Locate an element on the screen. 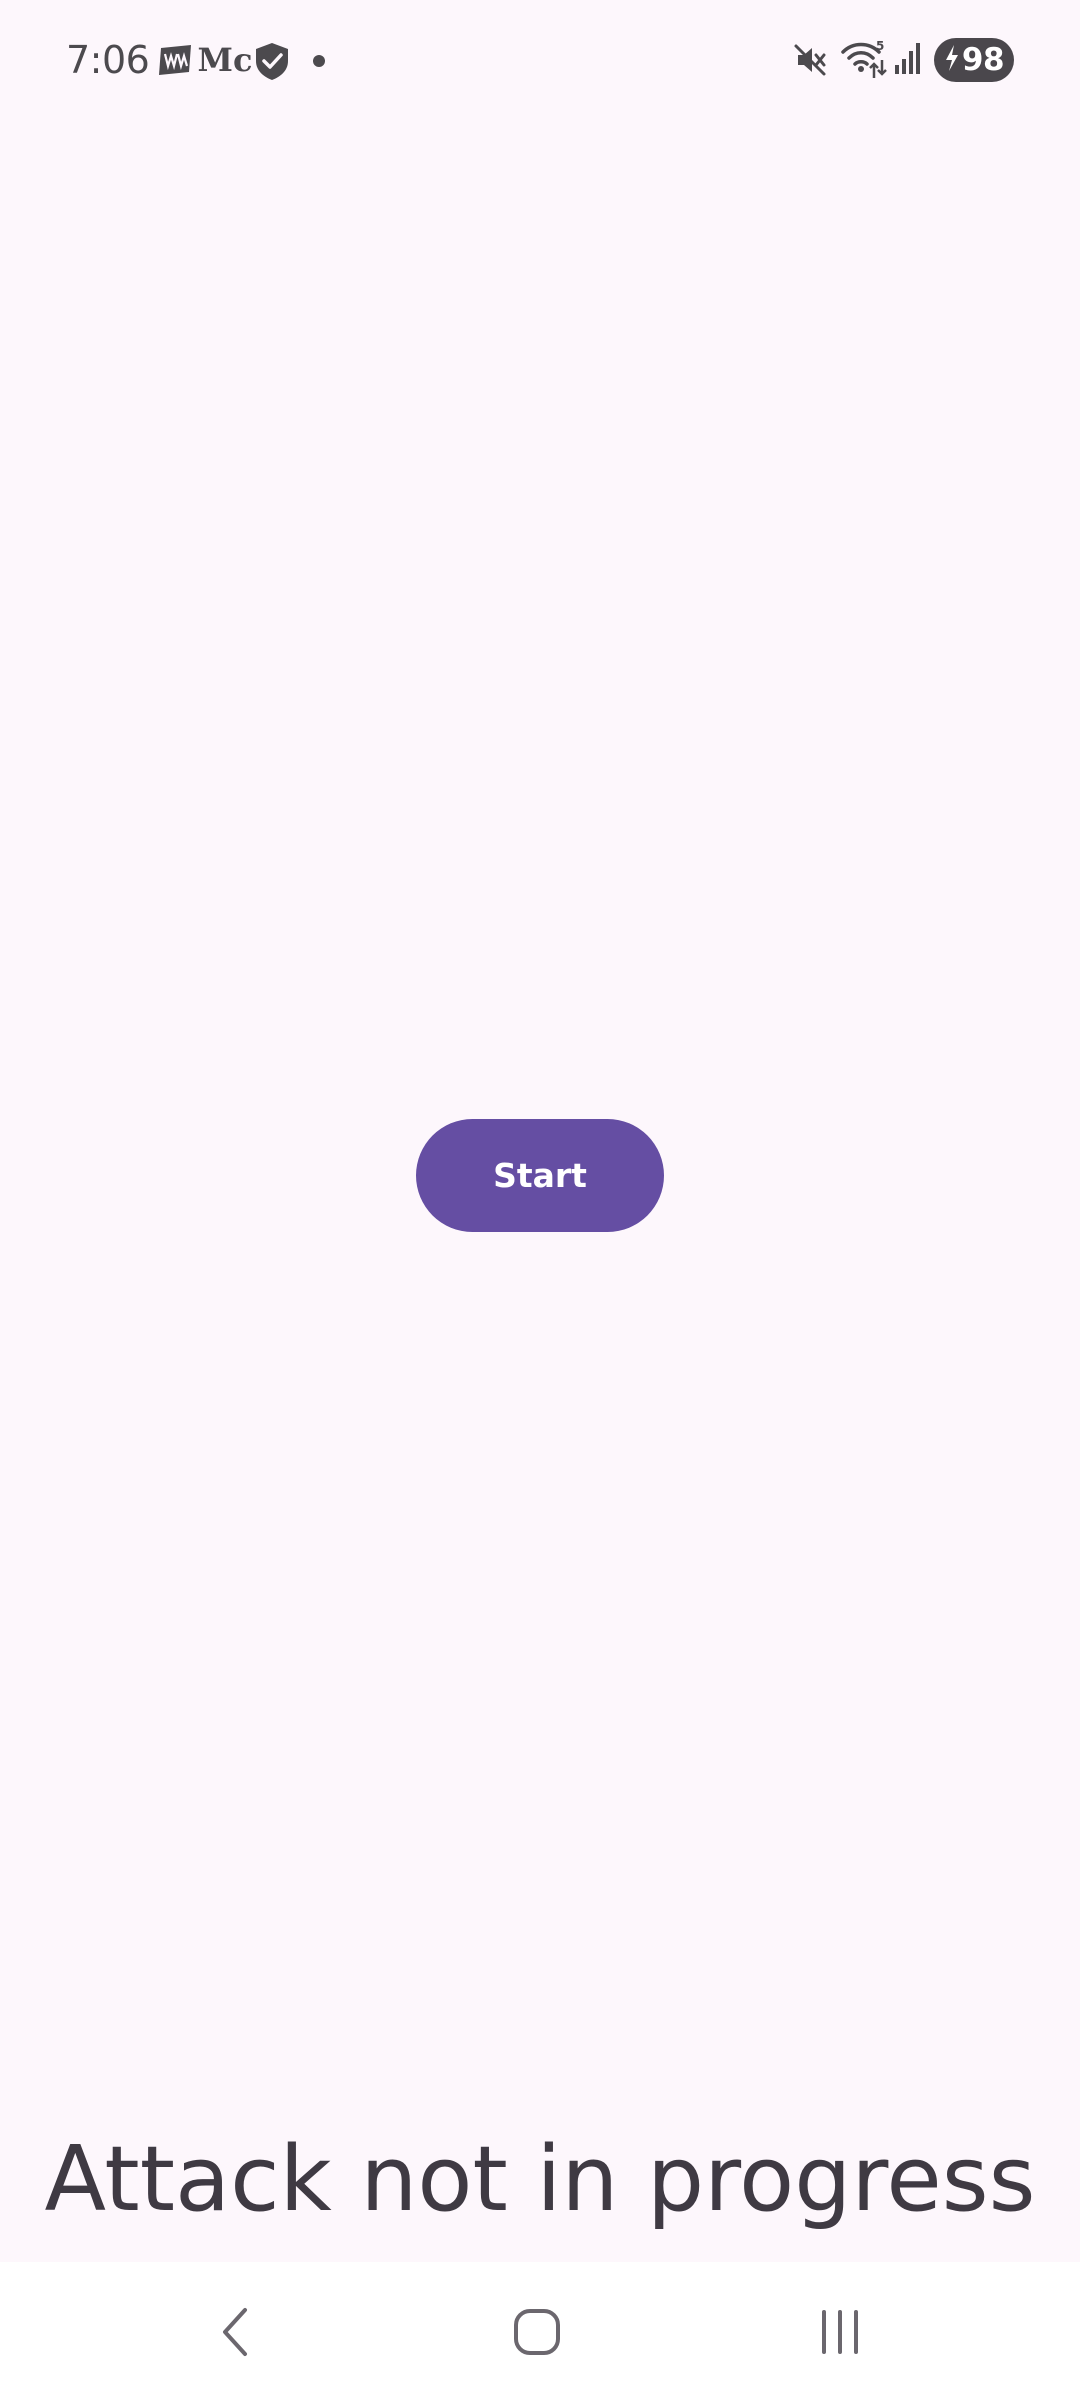 The height and width of the screenshot is (2400, 1080). battery-indicator: 98 is located at coordinates (974, 60).